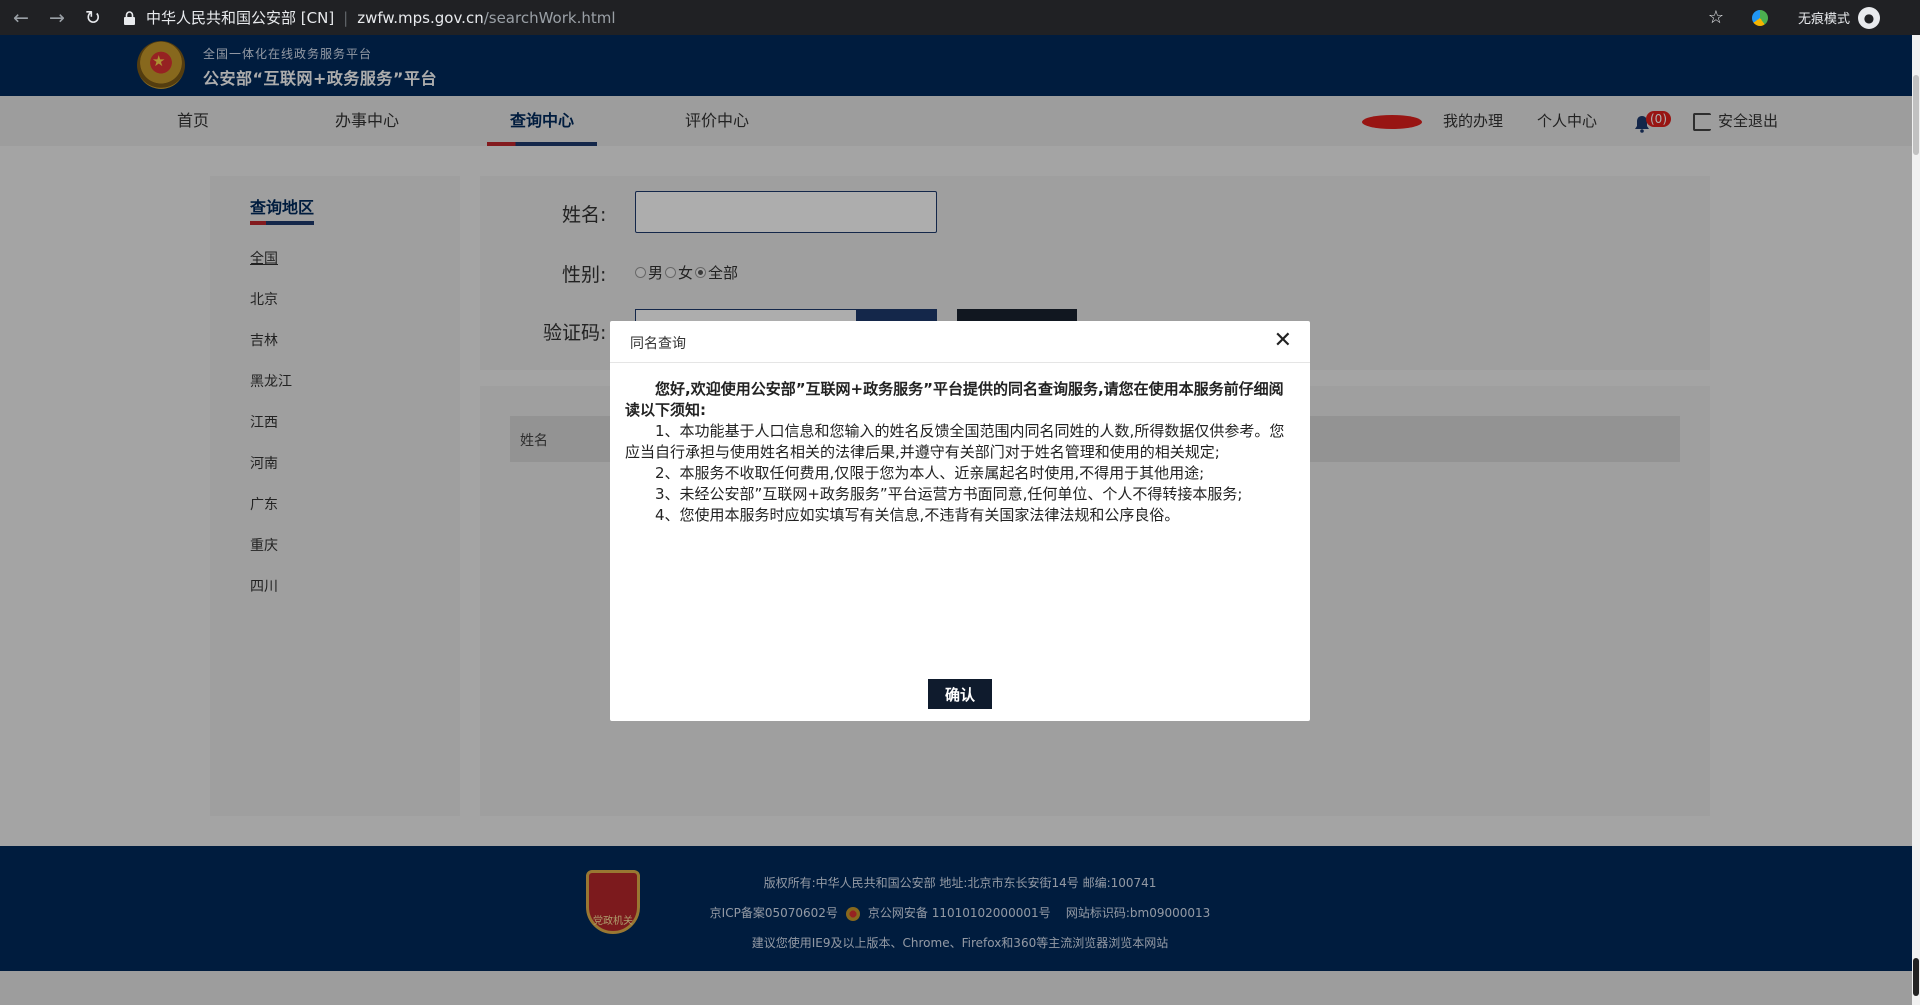  What do you see at coordinates (1916, 977) in the screenshot?
I see `scrollbar-thumb-lower` at bounding box center [1916, 977].